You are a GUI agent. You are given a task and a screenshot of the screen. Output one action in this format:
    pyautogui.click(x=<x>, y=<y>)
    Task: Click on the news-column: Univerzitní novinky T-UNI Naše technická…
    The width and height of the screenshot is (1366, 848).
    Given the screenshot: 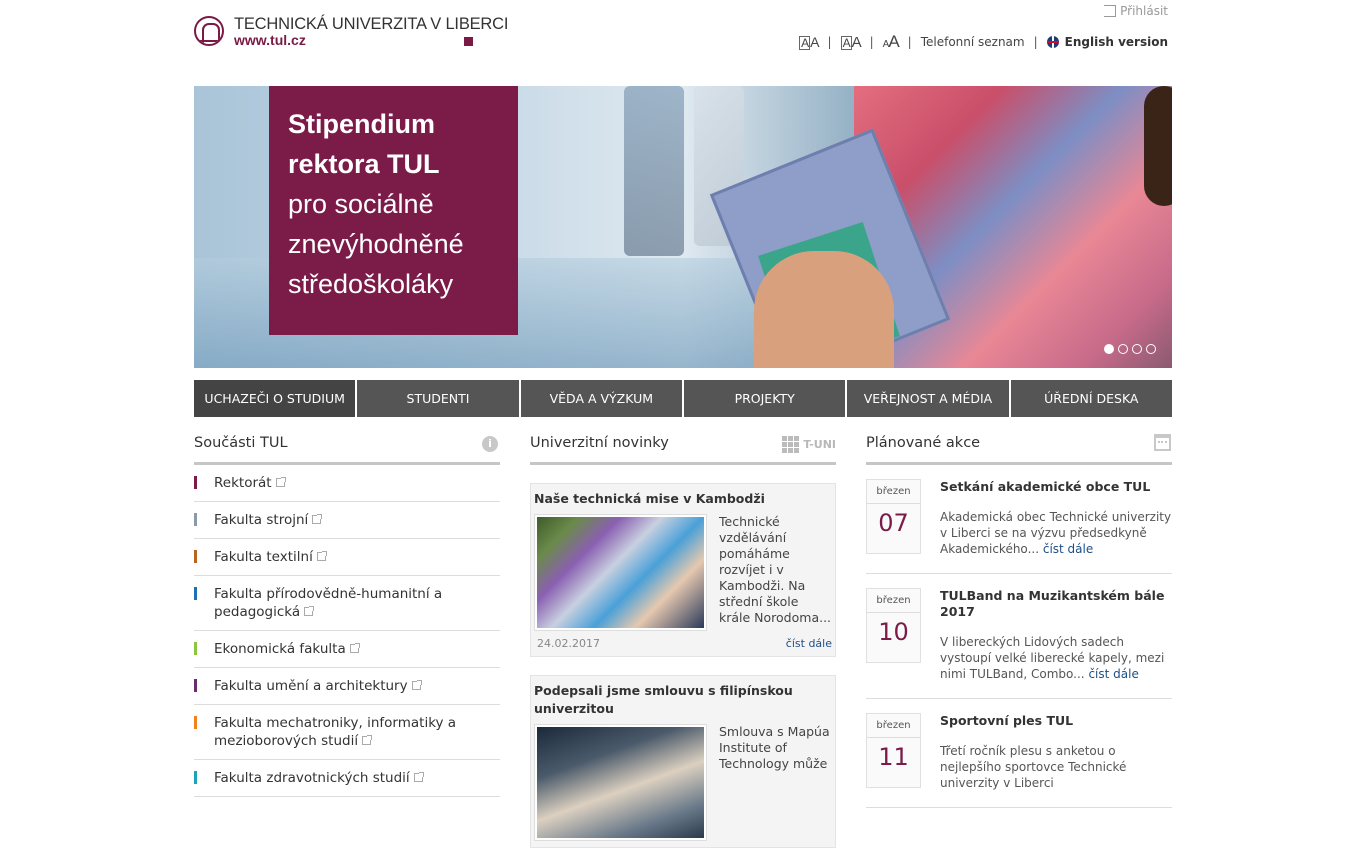 What is the action you would take?
    pyautogui.click(x=683, y=639)
    